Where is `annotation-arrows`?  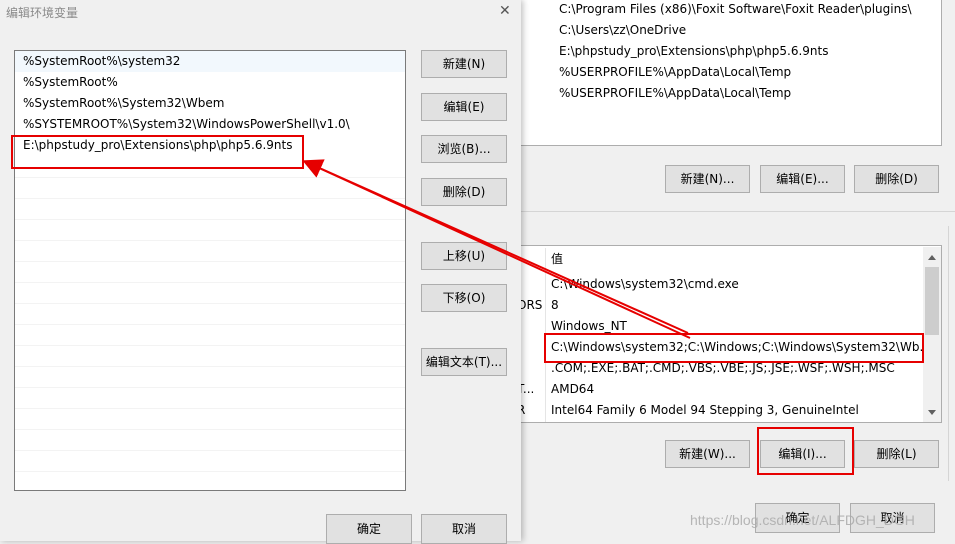
annotation-arrows is located at coordinates (496, 249).